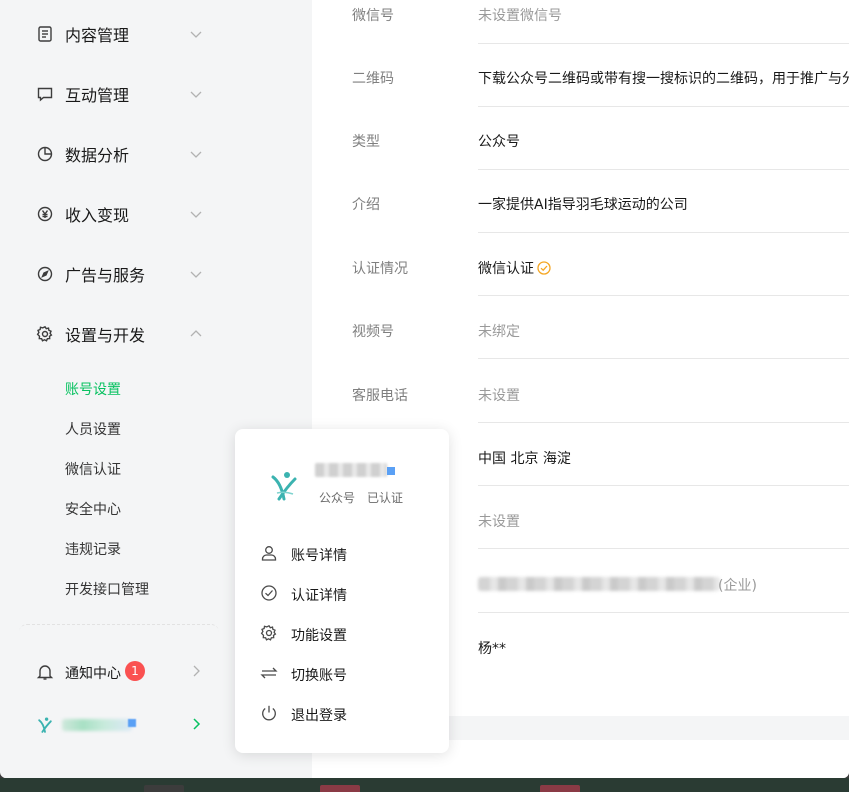 The width and height of the screenshot is (849, 792). I want to click on row-verification: 认证情况 微信认证, so click(580, 264).